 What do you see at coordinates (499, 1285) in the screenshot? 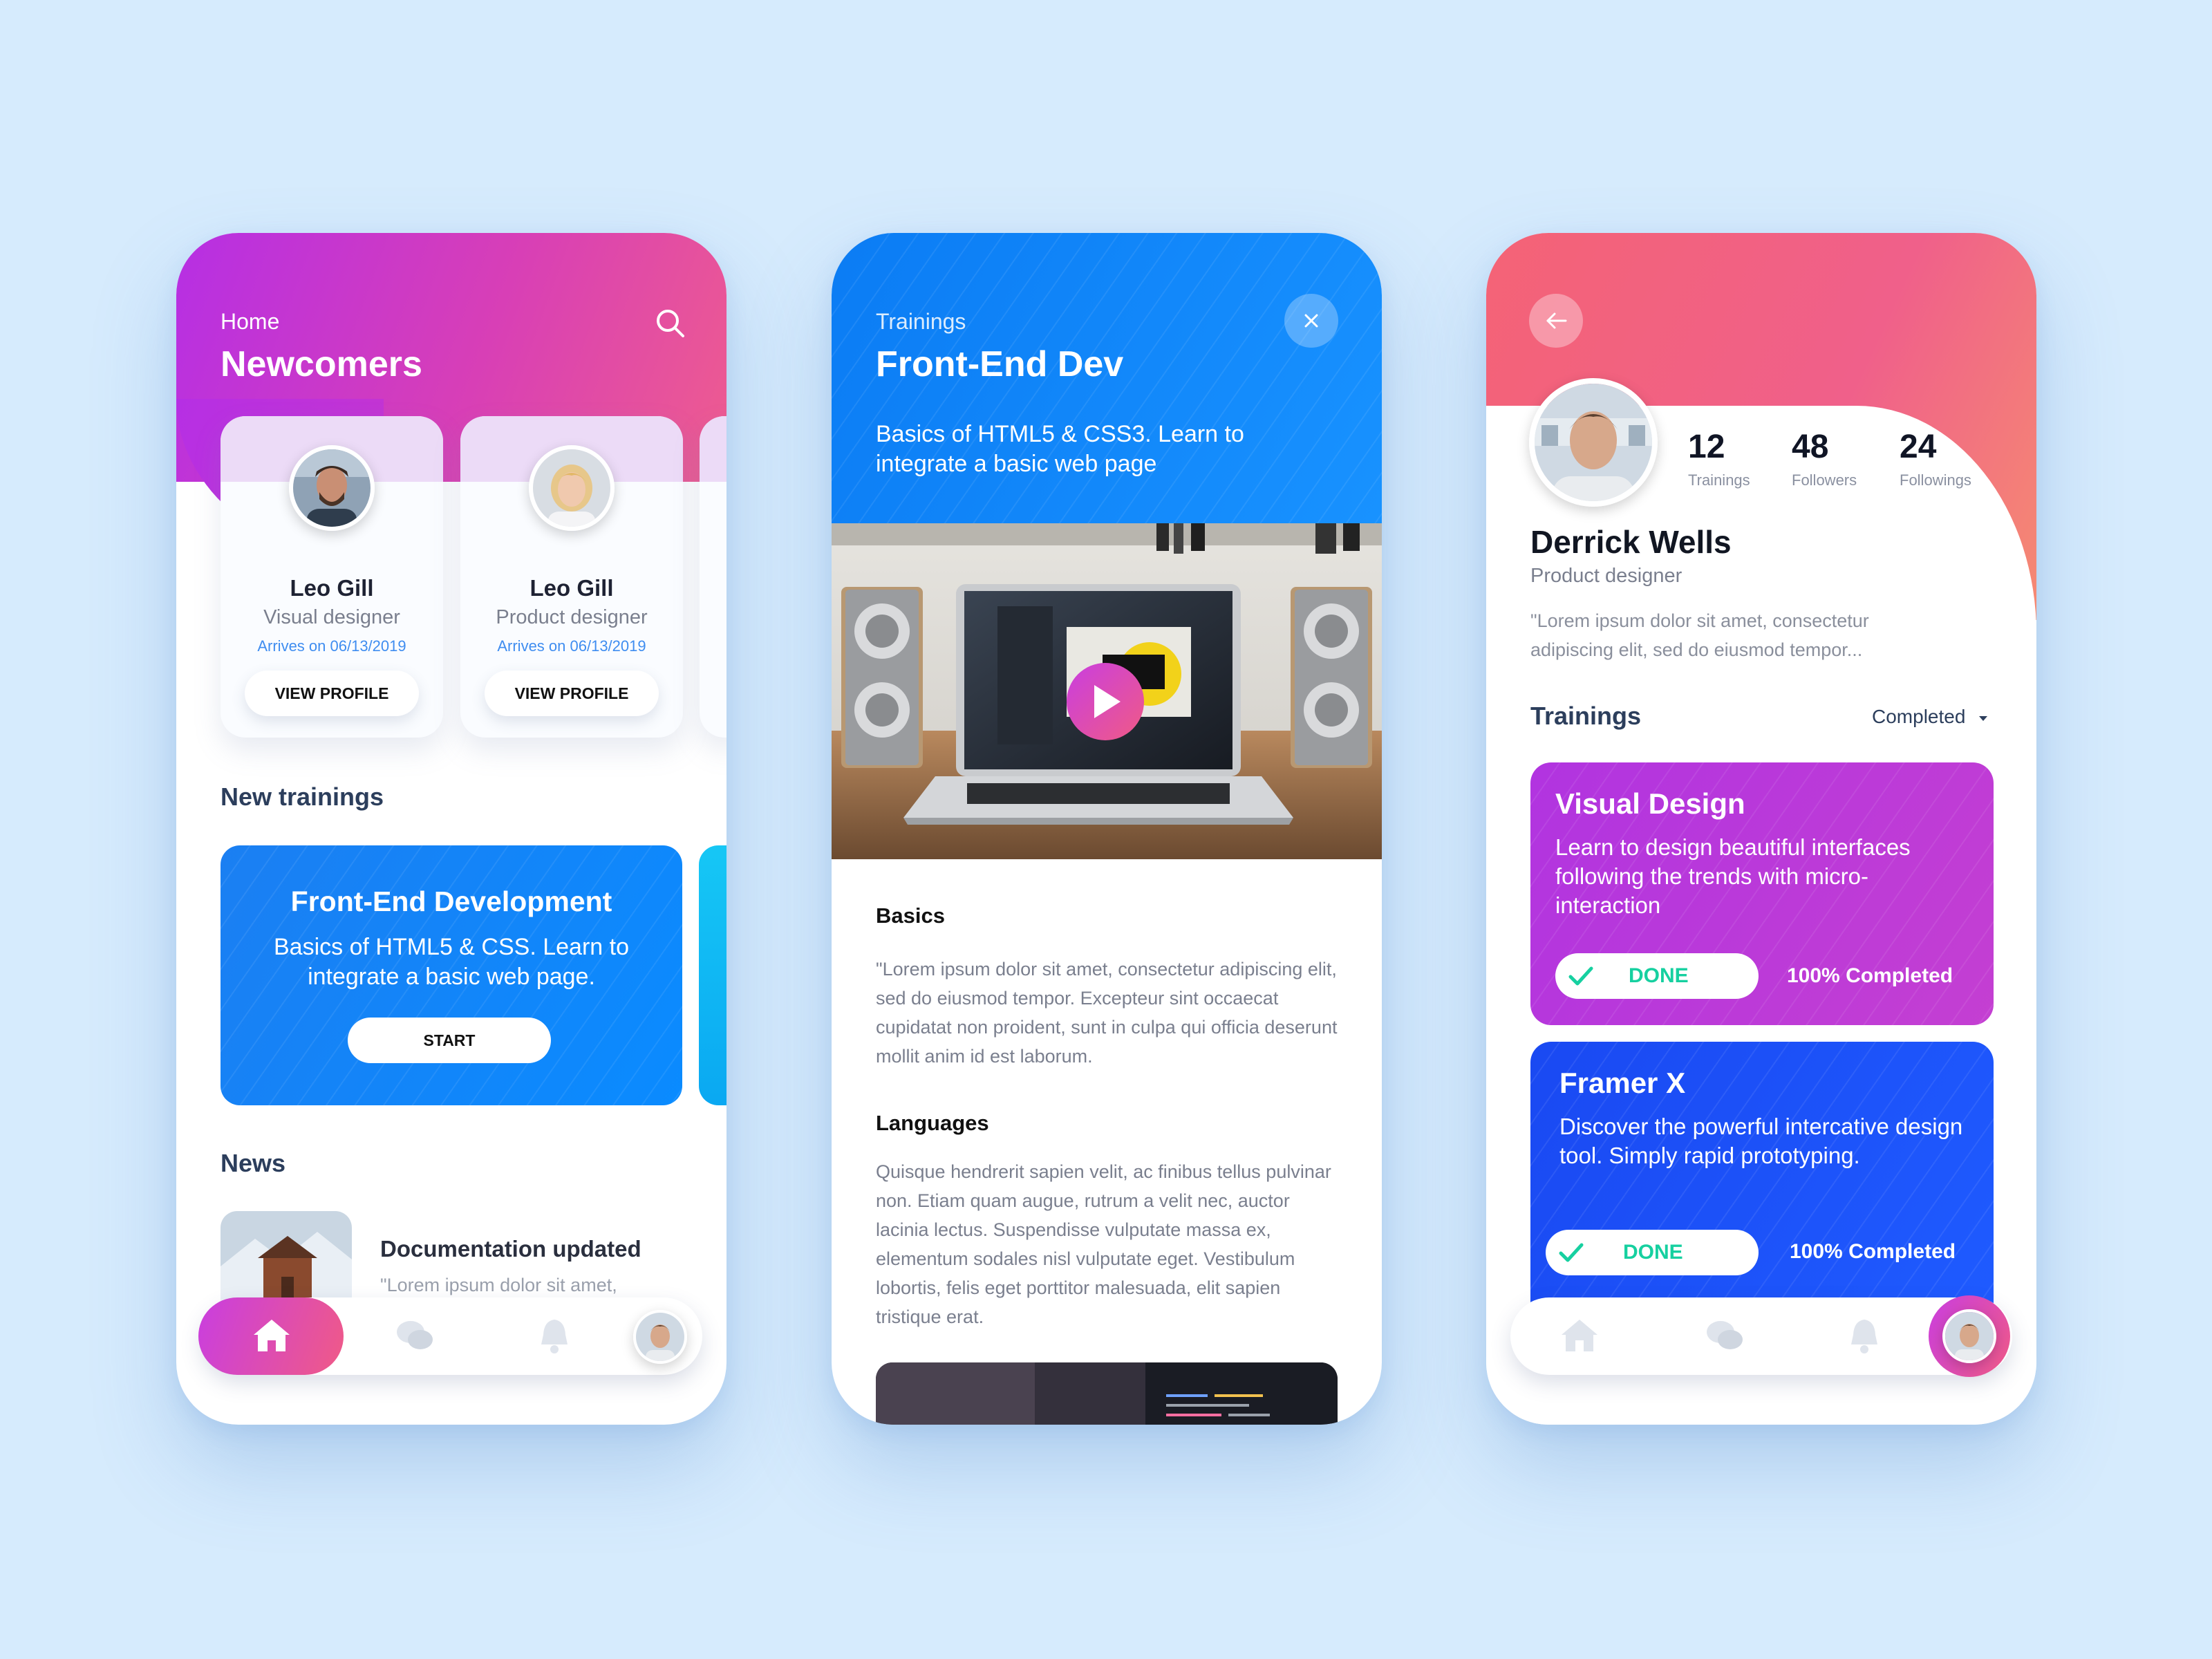
I see `news-excerpt: "Lorem ipsum dolor sit amet,` at bounding box center [499, 1285].